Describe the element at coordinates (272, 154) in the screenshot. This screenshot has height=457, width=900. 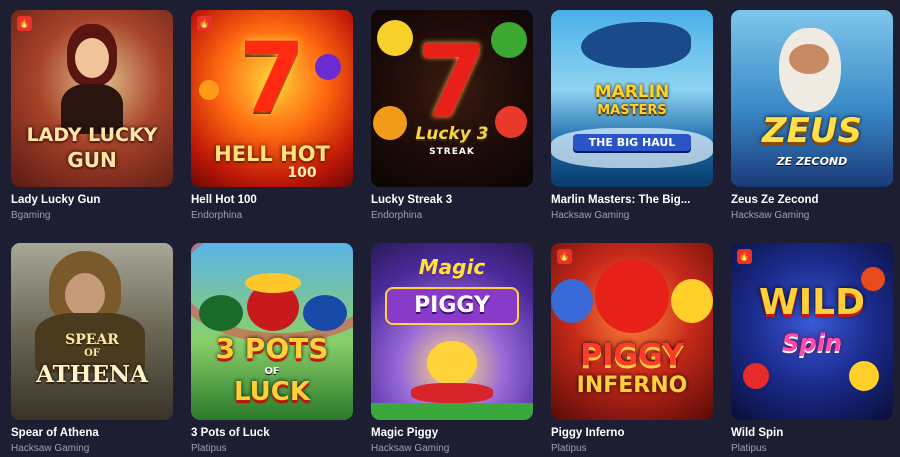
I see `game-logo-line: HELL HOT` at that location.